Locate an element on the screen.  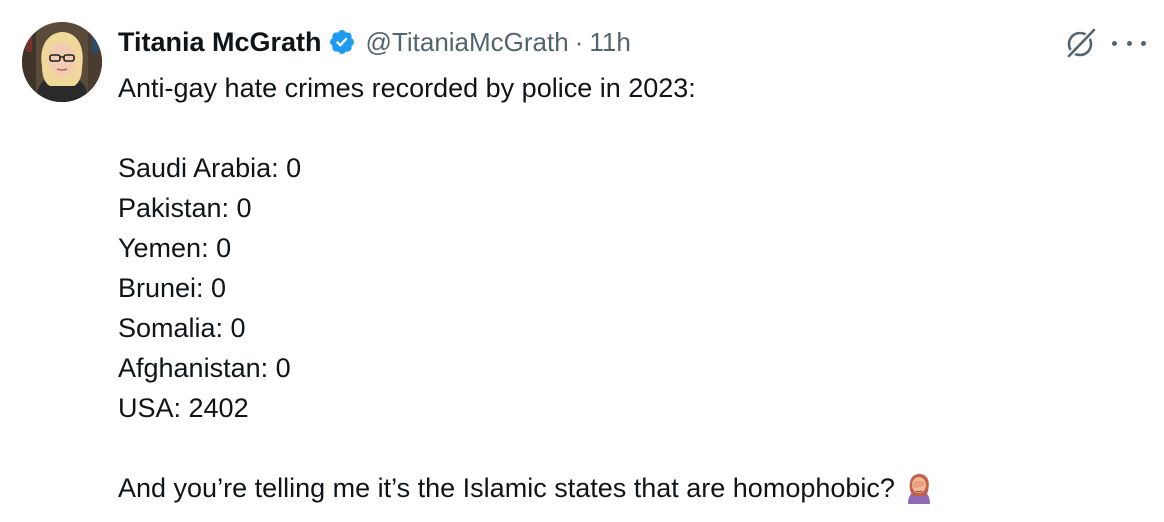
list-item: Brunei: 0 is located at coordinates (172, 288).